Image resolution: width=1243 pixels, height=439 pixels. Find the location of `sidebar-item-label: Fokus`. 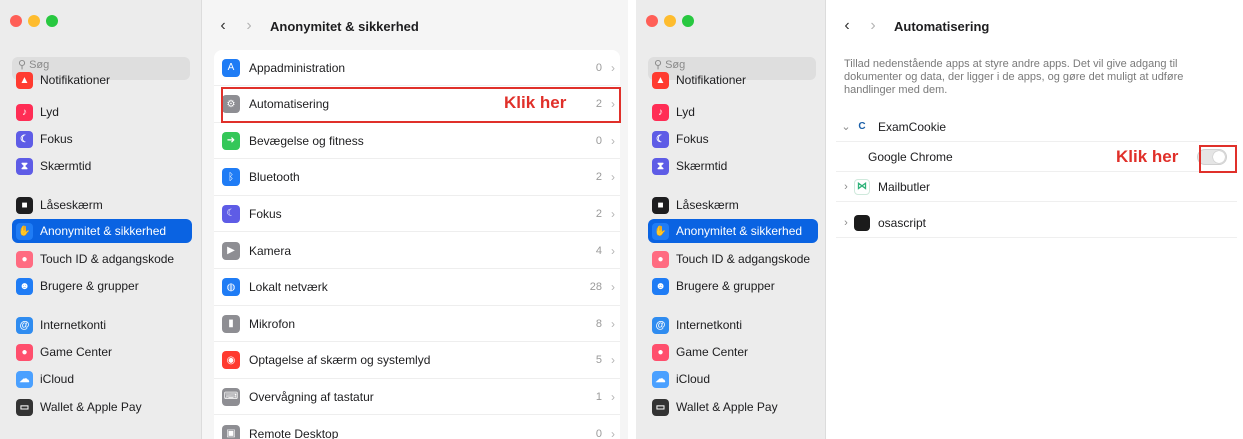

sidebar-item-label: Fokus is located at coordinates (56, 139).